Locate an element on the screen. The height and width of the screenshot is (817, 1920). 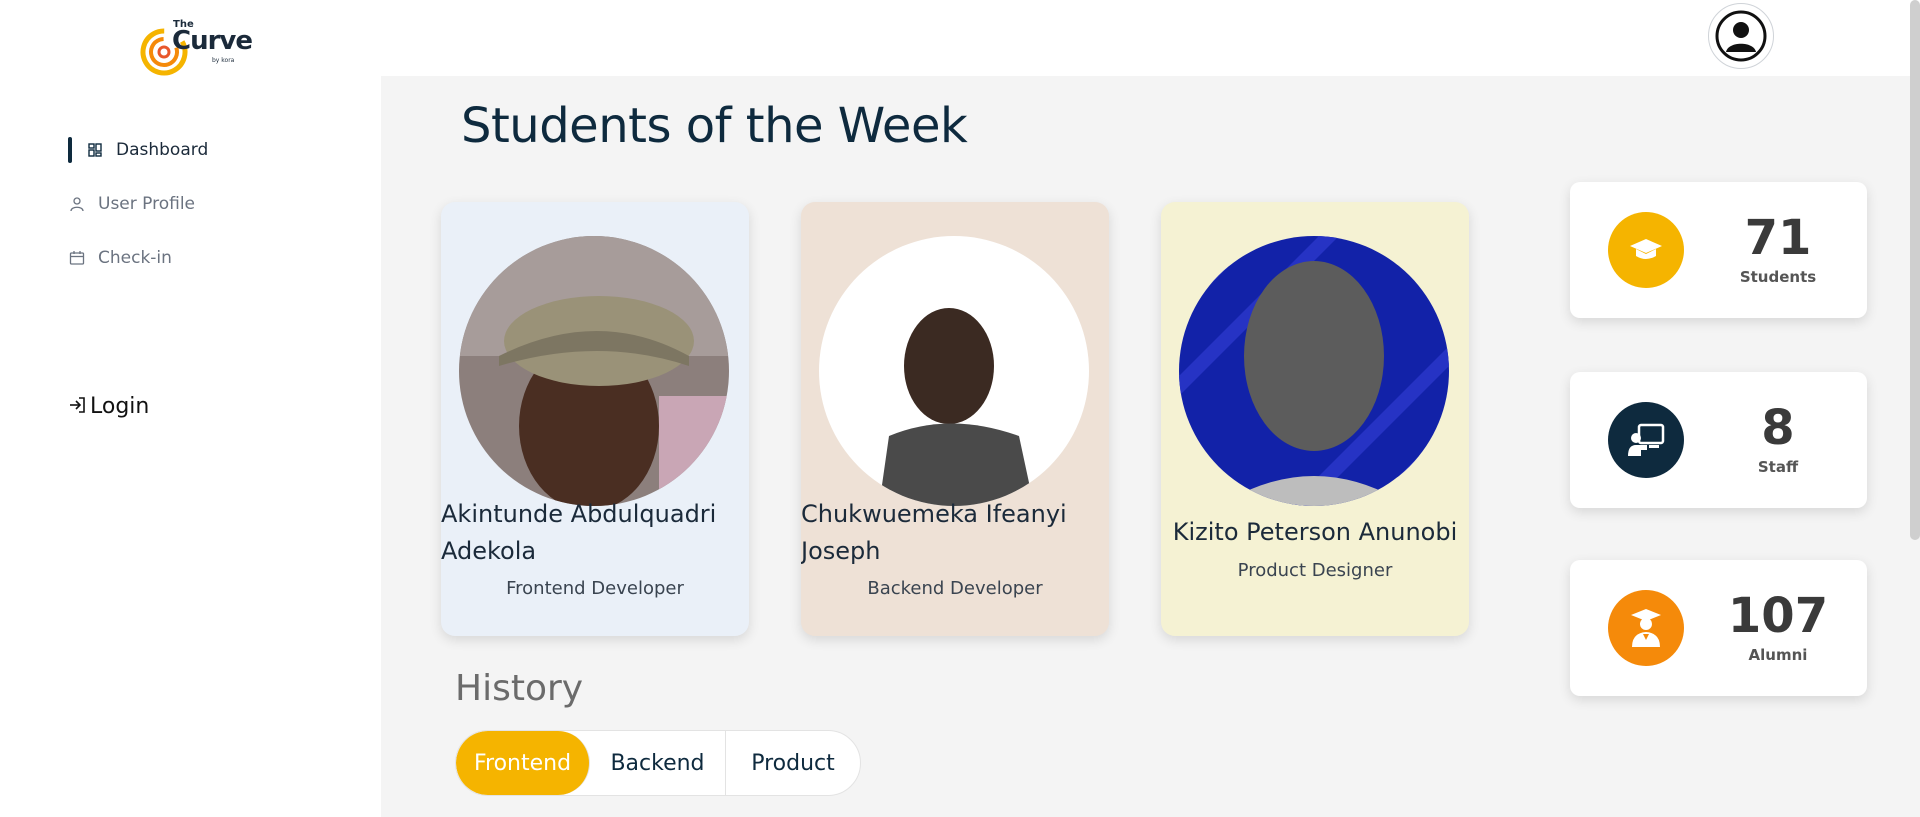
brand-logo: The Curve by kora is located at coordinates (196, 50).